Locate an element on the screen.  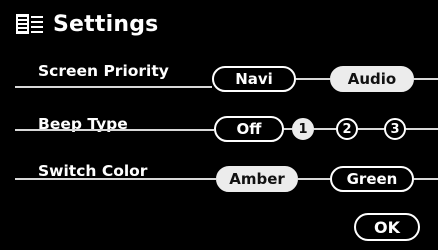
navi-button: Navi is located at coordinates (254, 79).